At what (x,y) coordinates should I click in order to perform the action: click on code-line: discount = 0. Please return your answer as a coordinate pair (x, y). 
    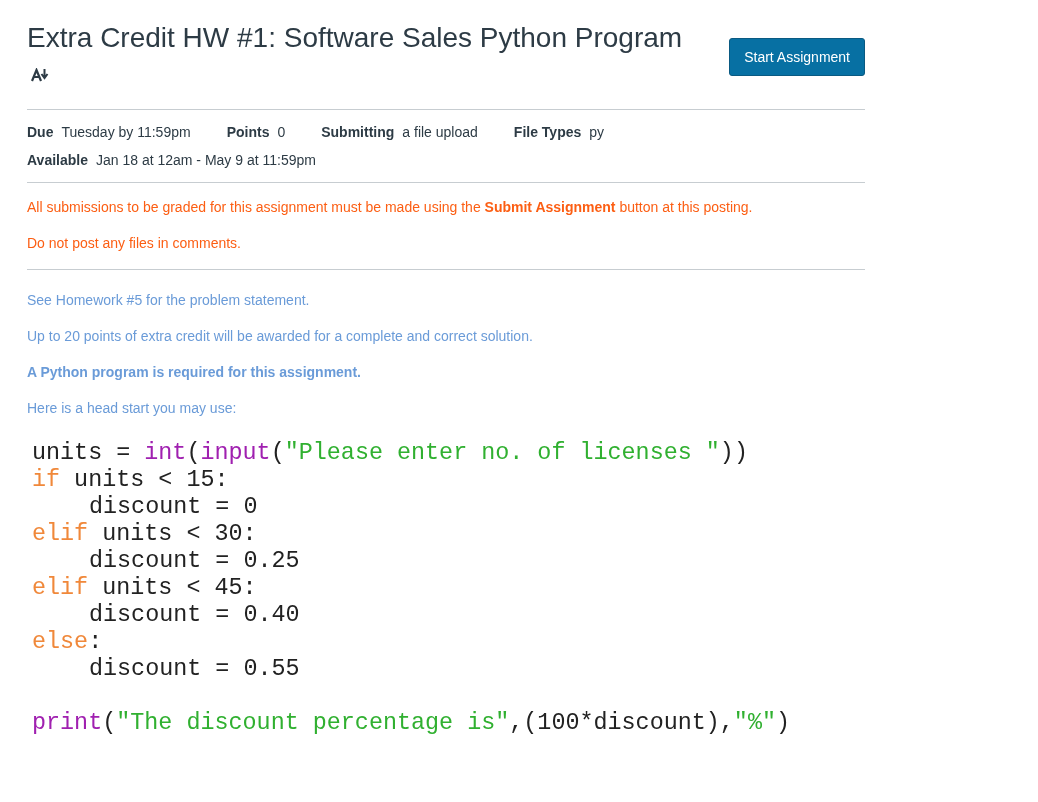
    Looking at the image, I should click on (173, 507).